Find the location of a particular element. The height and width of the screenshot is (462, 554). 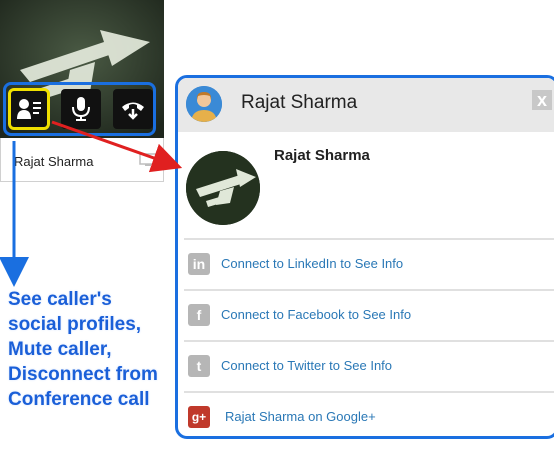

twitter-row: t Connect to Twitter to See Info is located at coordinates (369, 364).